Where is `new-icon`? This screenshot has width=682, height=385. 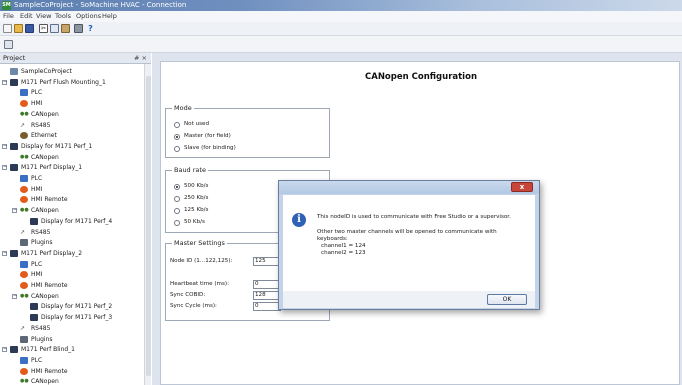 new-icon is located at coordinates (7, 28).